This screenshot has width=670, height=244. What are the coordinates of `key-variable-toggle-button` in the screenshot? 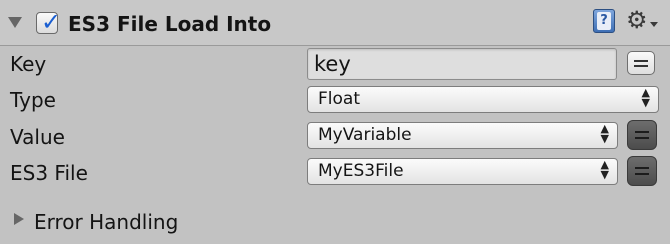 It's located at (641, 63).